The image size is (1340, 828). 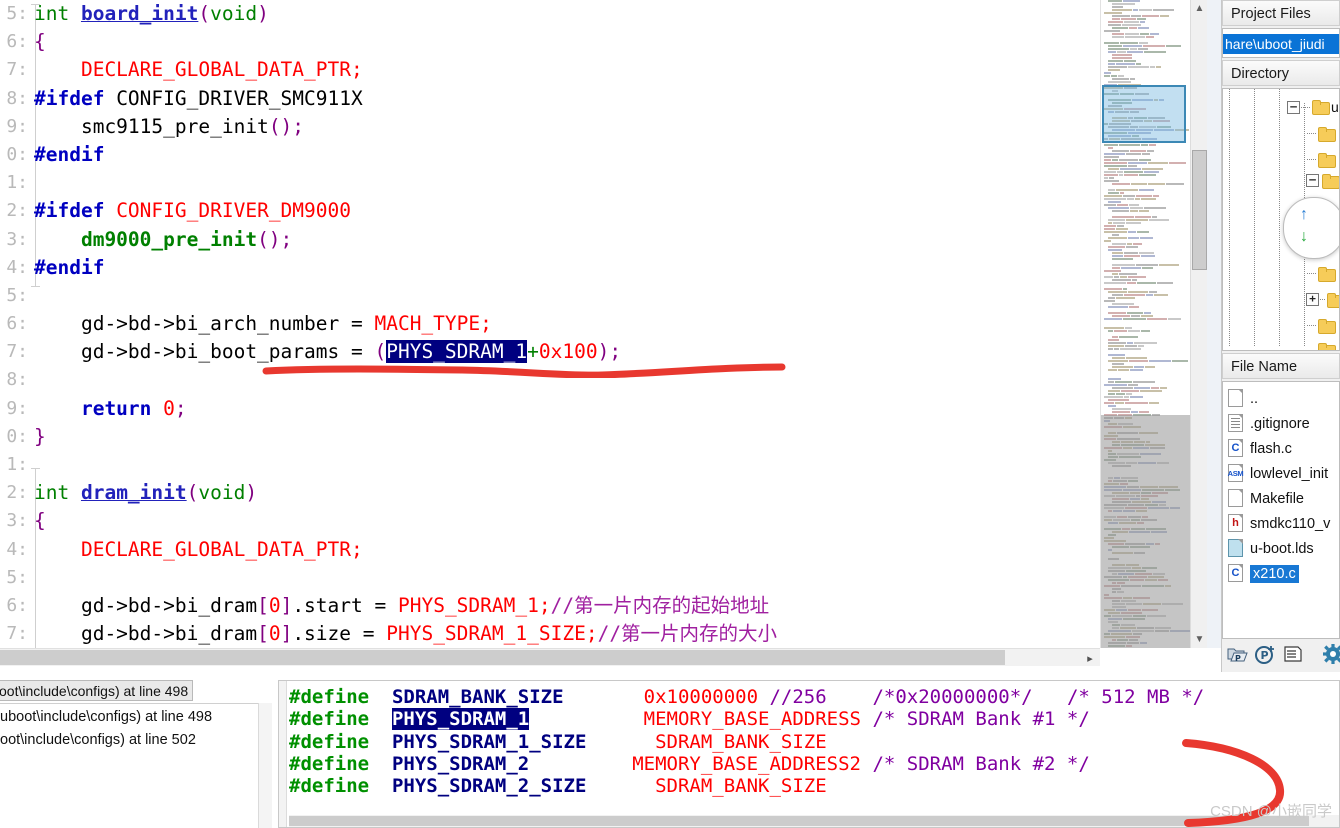 What do you see at coordinates (1281, 219) in the screenshot?
I see `directory-tree: – ub – ↑ ↓ +` at bounding box center [1281, 219].